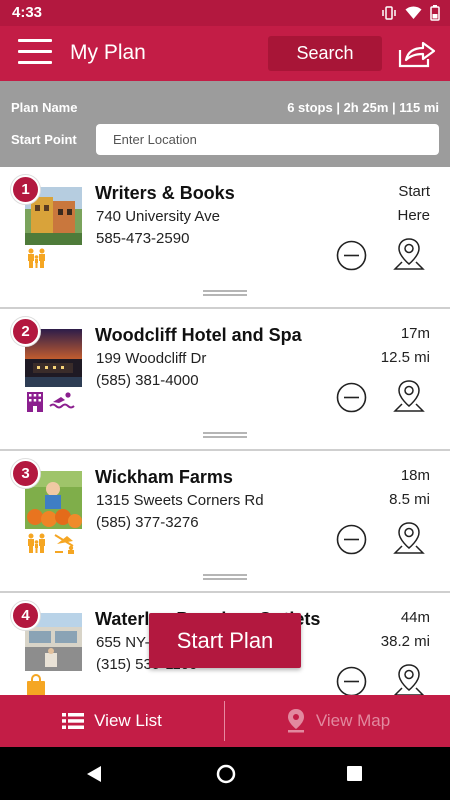 Image resolution: width=450 pixels, height=800 pixels. I want to click on status-icons, so click(410, 13).